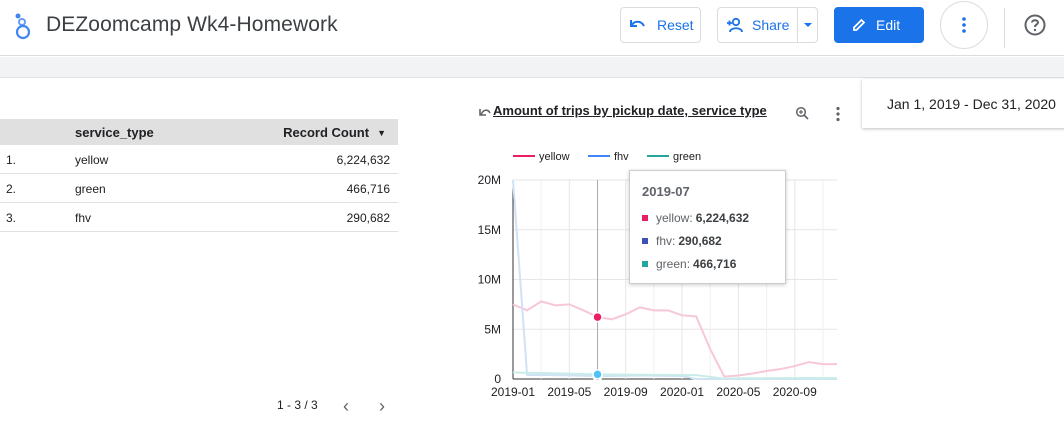  Describe the element at coordinates (492, 329) in the screenshot. I see `y-tick-label: 5M` at that location.